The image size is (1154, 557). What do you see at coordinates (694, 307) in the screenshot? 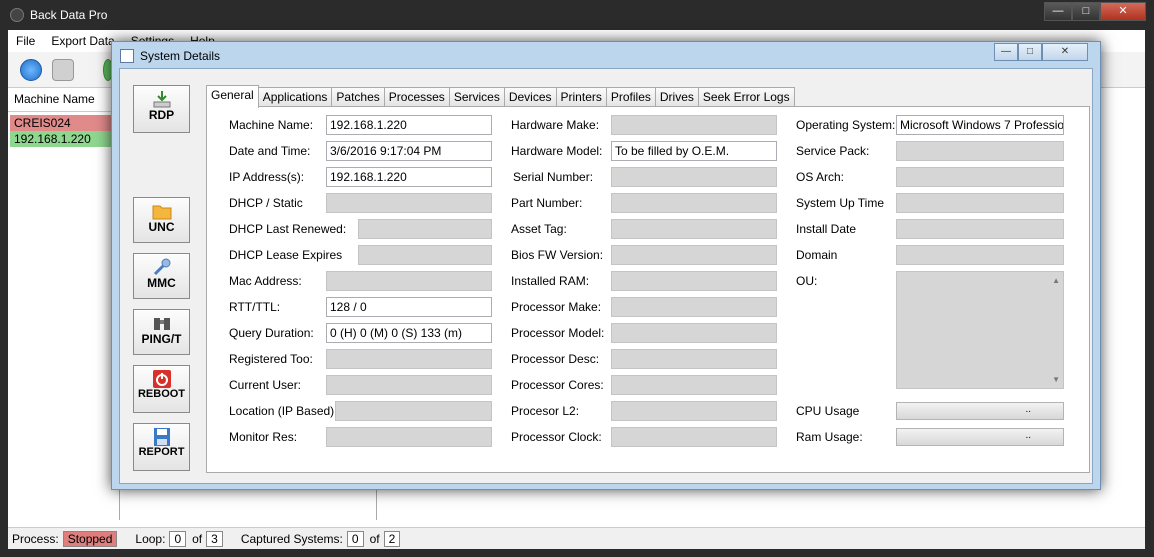
I see `processor-make-field` at bounding box center [694, 307].